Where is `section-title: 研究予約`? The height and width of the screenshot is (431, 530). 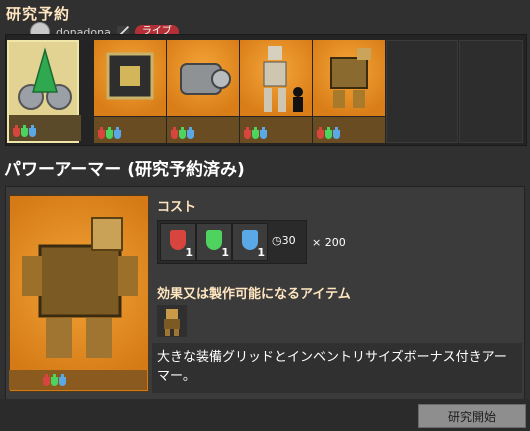
section-title: 研究予約 is located at coordinates (38, 14).